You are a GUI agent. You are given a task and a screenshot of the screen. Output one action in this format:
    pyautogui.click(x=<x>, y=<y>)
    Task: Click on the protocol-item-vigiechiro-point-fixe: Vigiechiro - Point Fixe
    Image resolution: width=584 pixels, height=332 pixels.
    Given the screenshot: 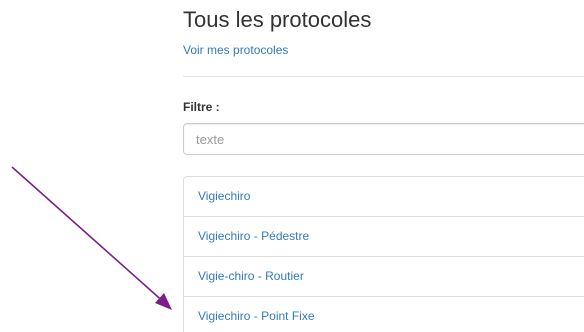 What is the action you would take?
    pyautogui.click(x=383, y=314)
    